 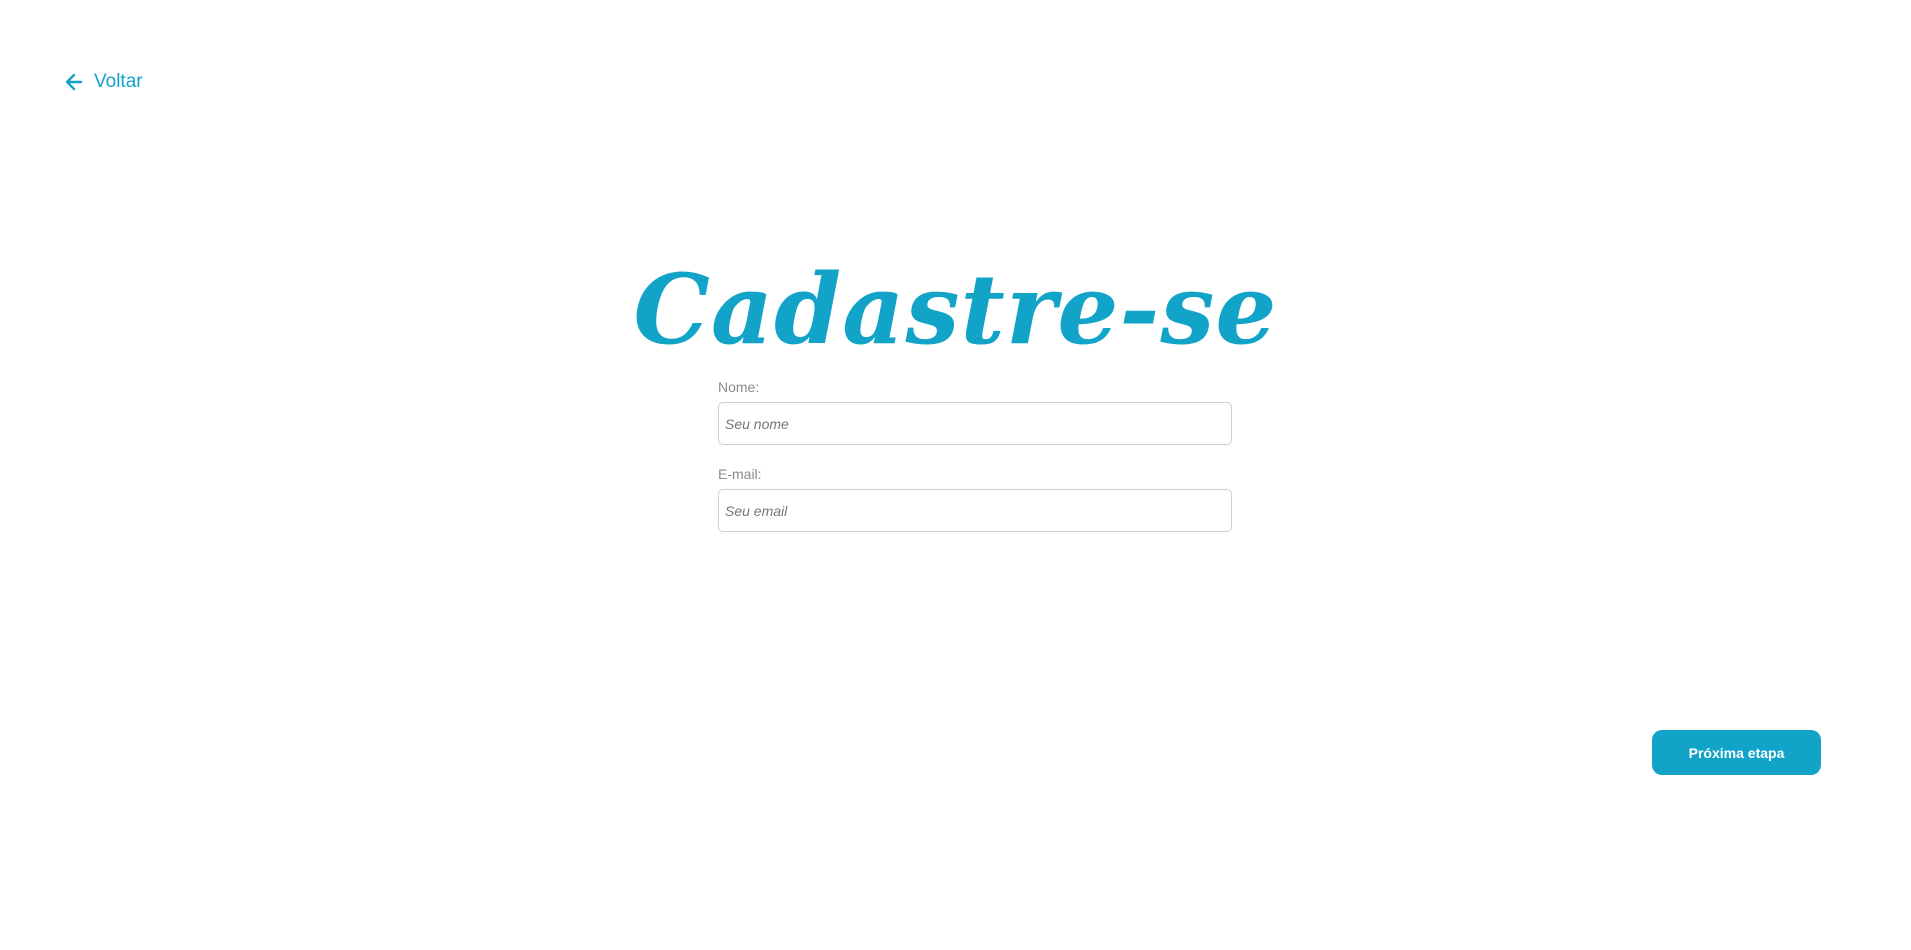 I want to click on name-label: Nome:, so click(x=739, y=387).